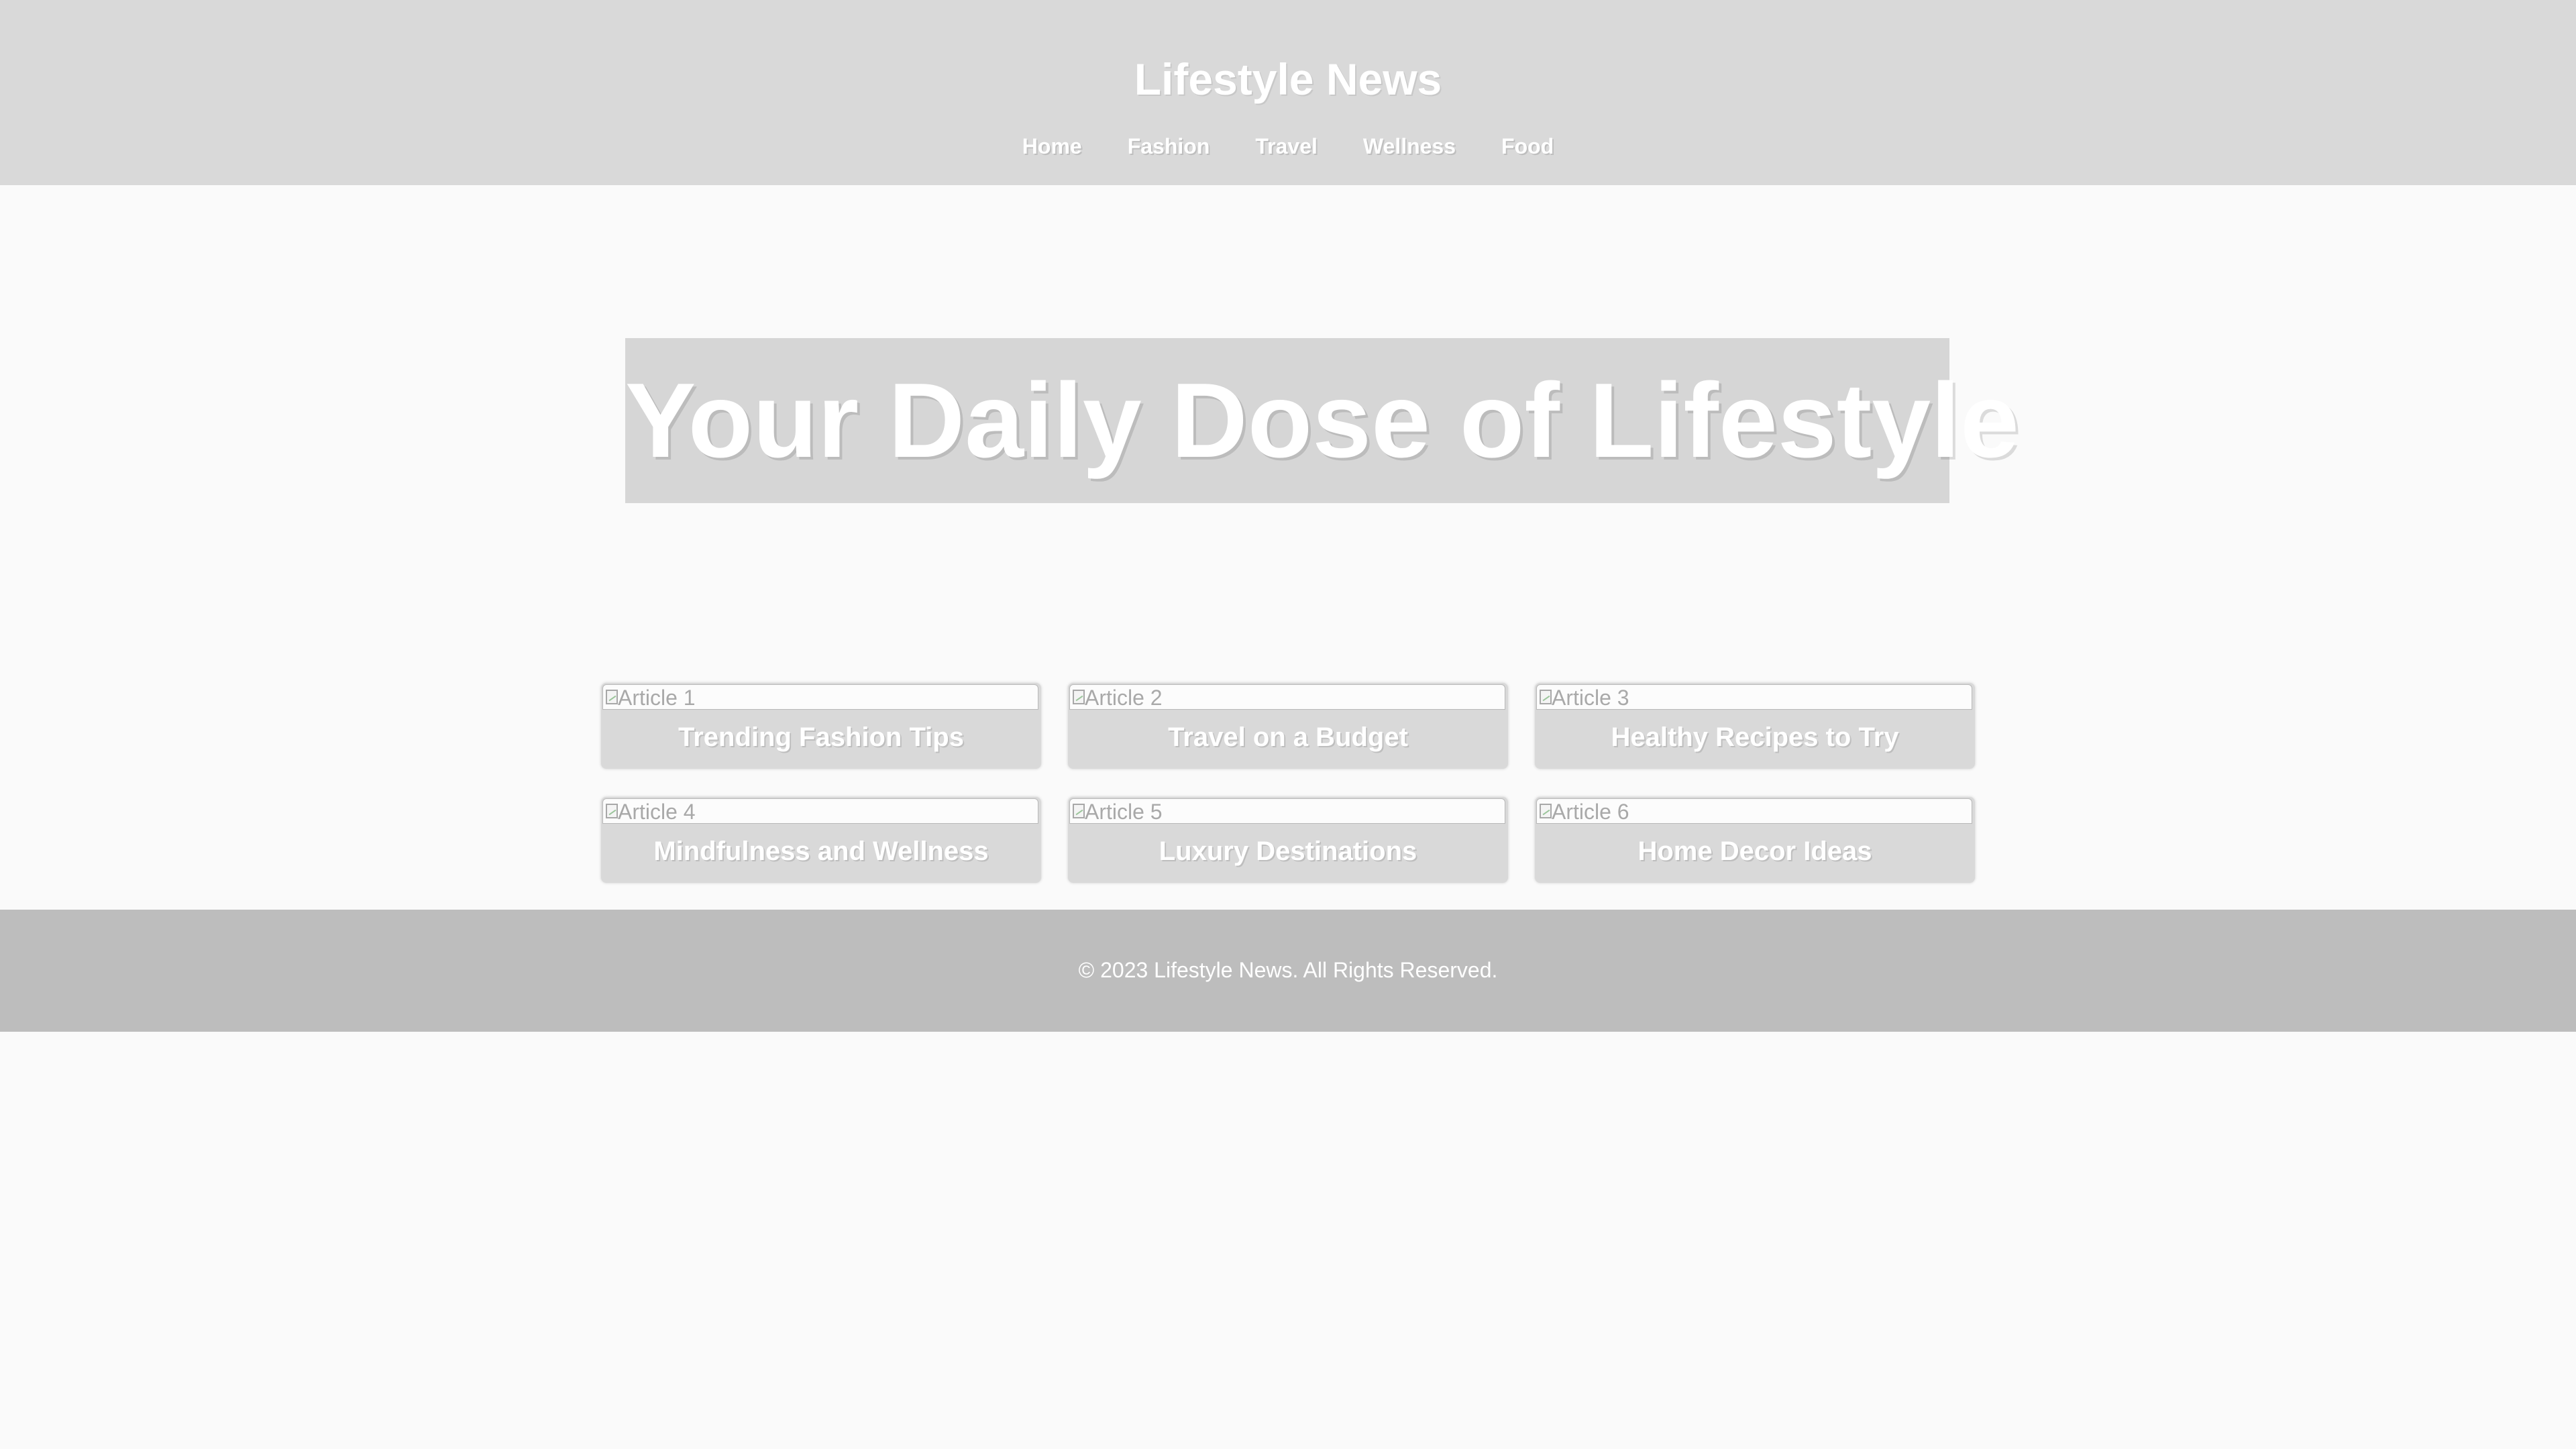 Image resolution: width=2576 pixels, height=1449 pixels. What do you see at coordinates (821, 851) in the screenshot?
I see `article-title: Mindfulness and Wellness` at bounding box center [821, 851].